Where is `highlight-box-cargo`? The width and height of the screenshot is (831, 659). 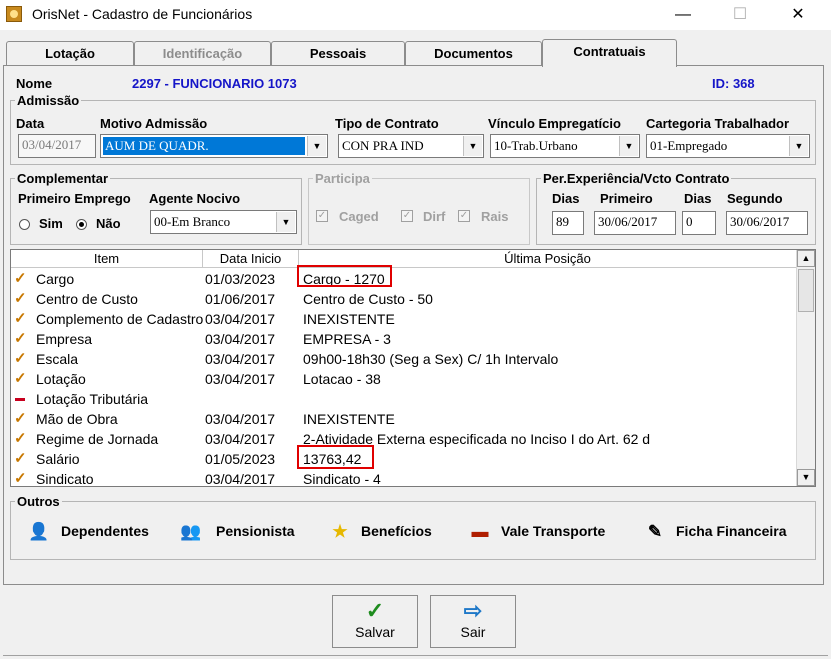
highlight-box-cargo is located at coordinates (344, 276).